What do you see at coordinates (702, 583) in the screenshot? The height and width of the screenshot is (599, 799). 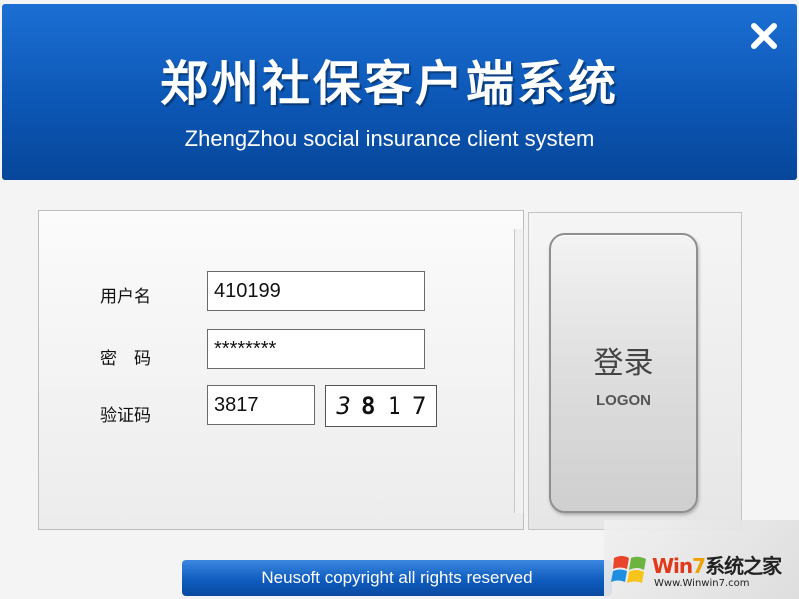 I see `watermark-url: Www.Winwin7.com` at bounding box center [702, 583].